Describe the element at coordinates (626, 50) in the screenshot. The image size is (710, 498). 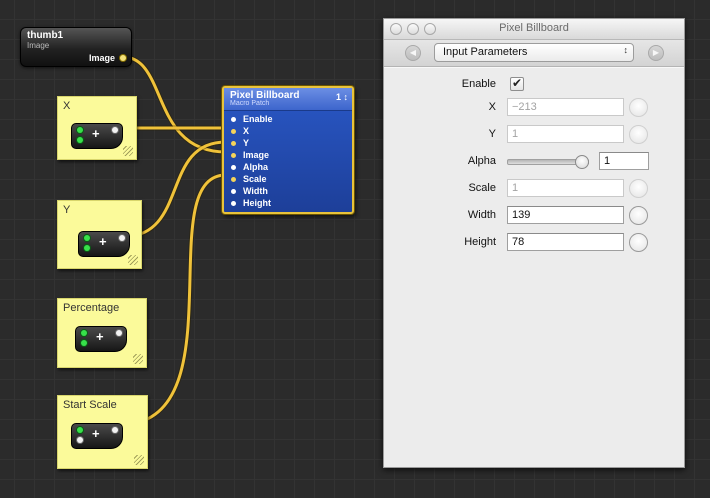
I see `up-down-arrows-icon: ↕` at that location.